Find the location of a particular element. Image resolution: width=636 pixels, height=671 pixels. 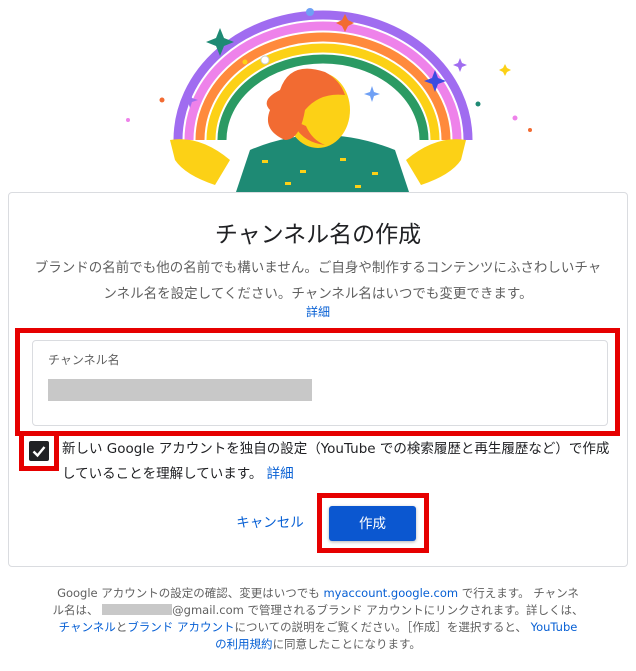

brand-account-link: ブランド アカウント is located at coordinates (180, 627).